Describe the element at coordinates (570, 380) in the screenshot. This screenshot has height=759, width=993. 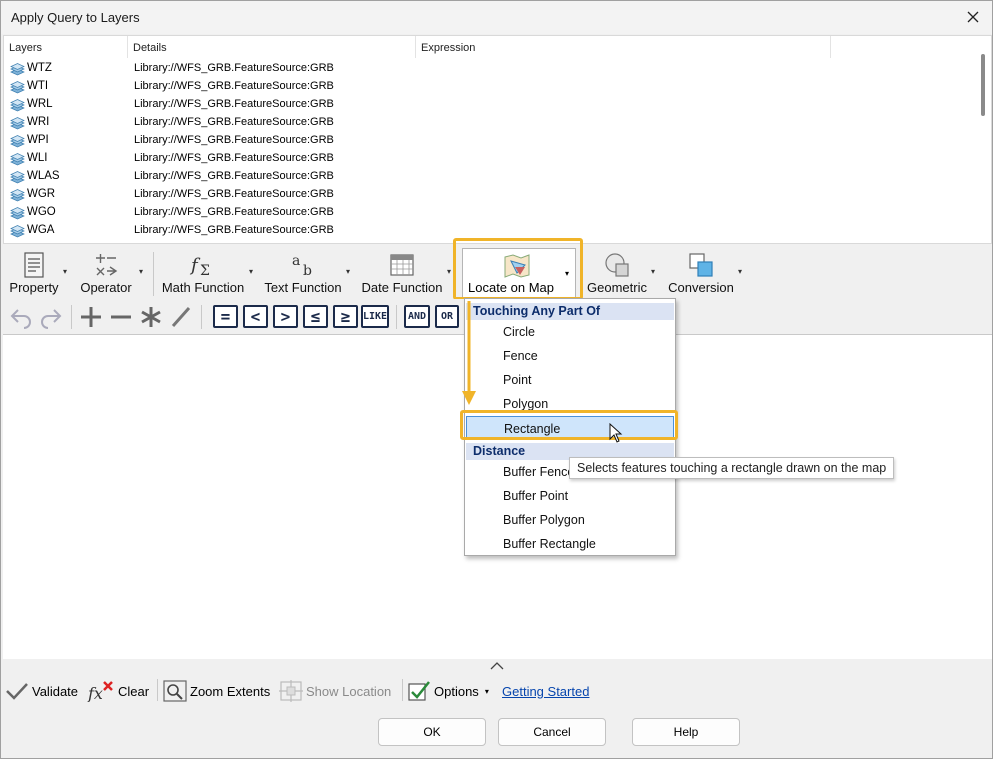
I see `menu-item-point: Point` at that location.